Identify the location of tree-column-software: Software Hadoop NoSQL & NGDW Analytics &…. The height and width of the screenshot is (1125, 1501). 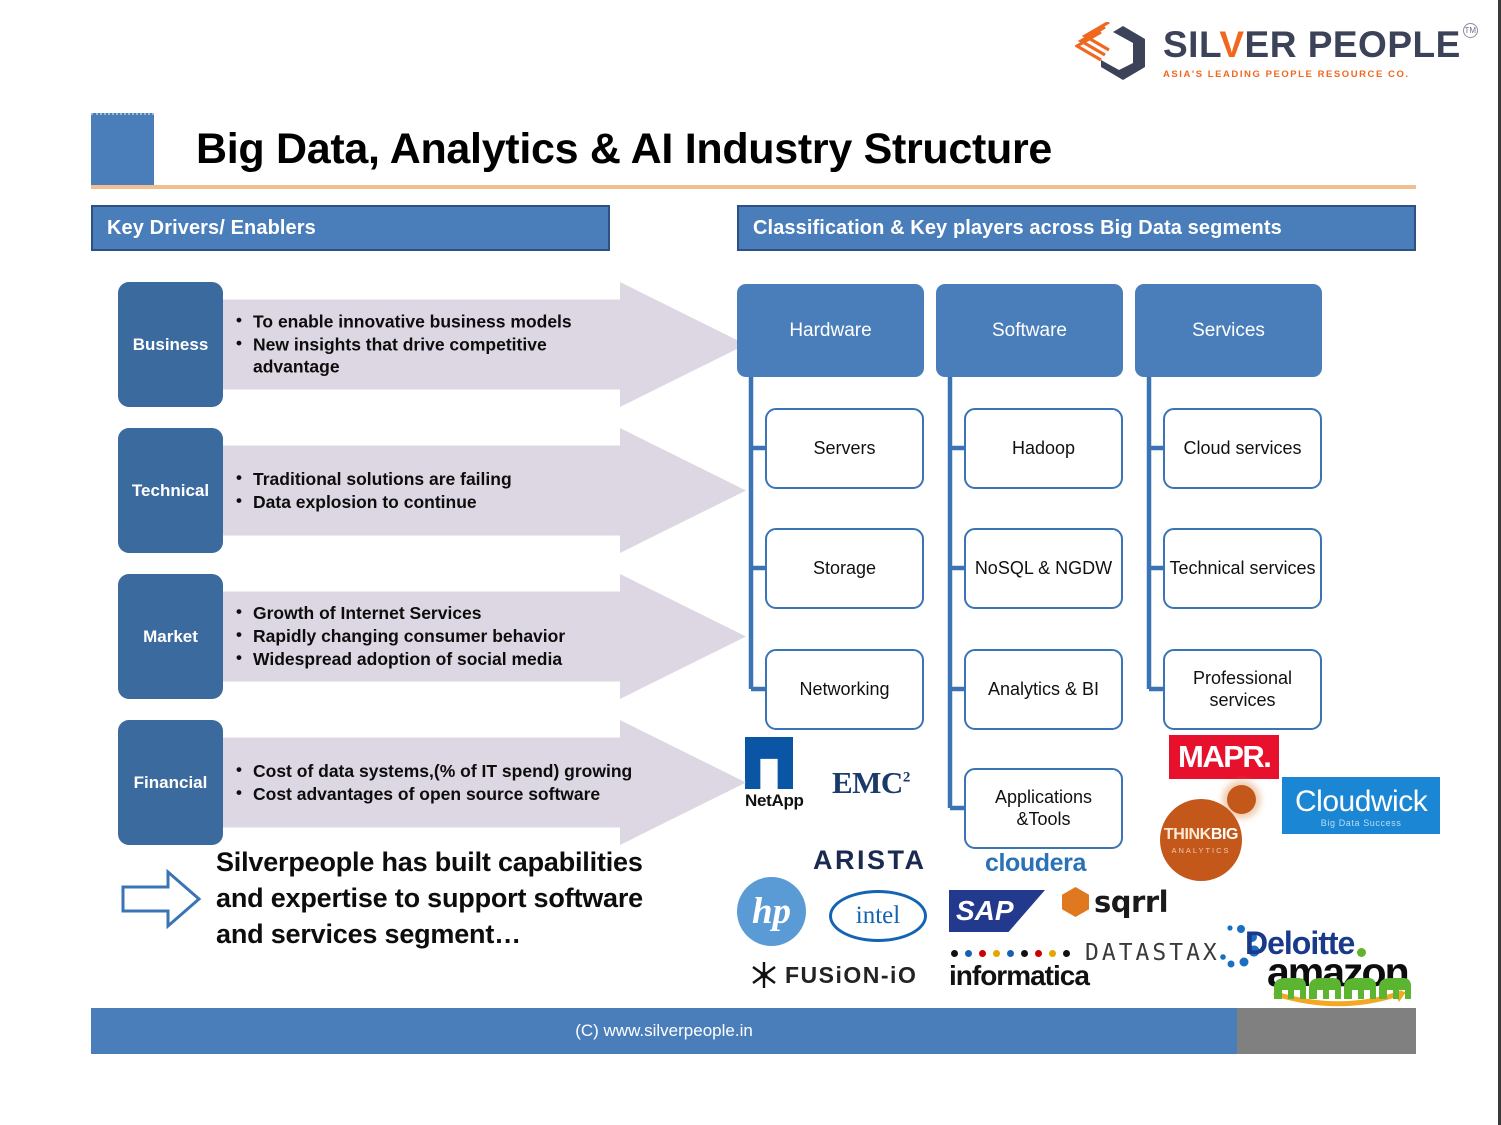
(1029, 566).